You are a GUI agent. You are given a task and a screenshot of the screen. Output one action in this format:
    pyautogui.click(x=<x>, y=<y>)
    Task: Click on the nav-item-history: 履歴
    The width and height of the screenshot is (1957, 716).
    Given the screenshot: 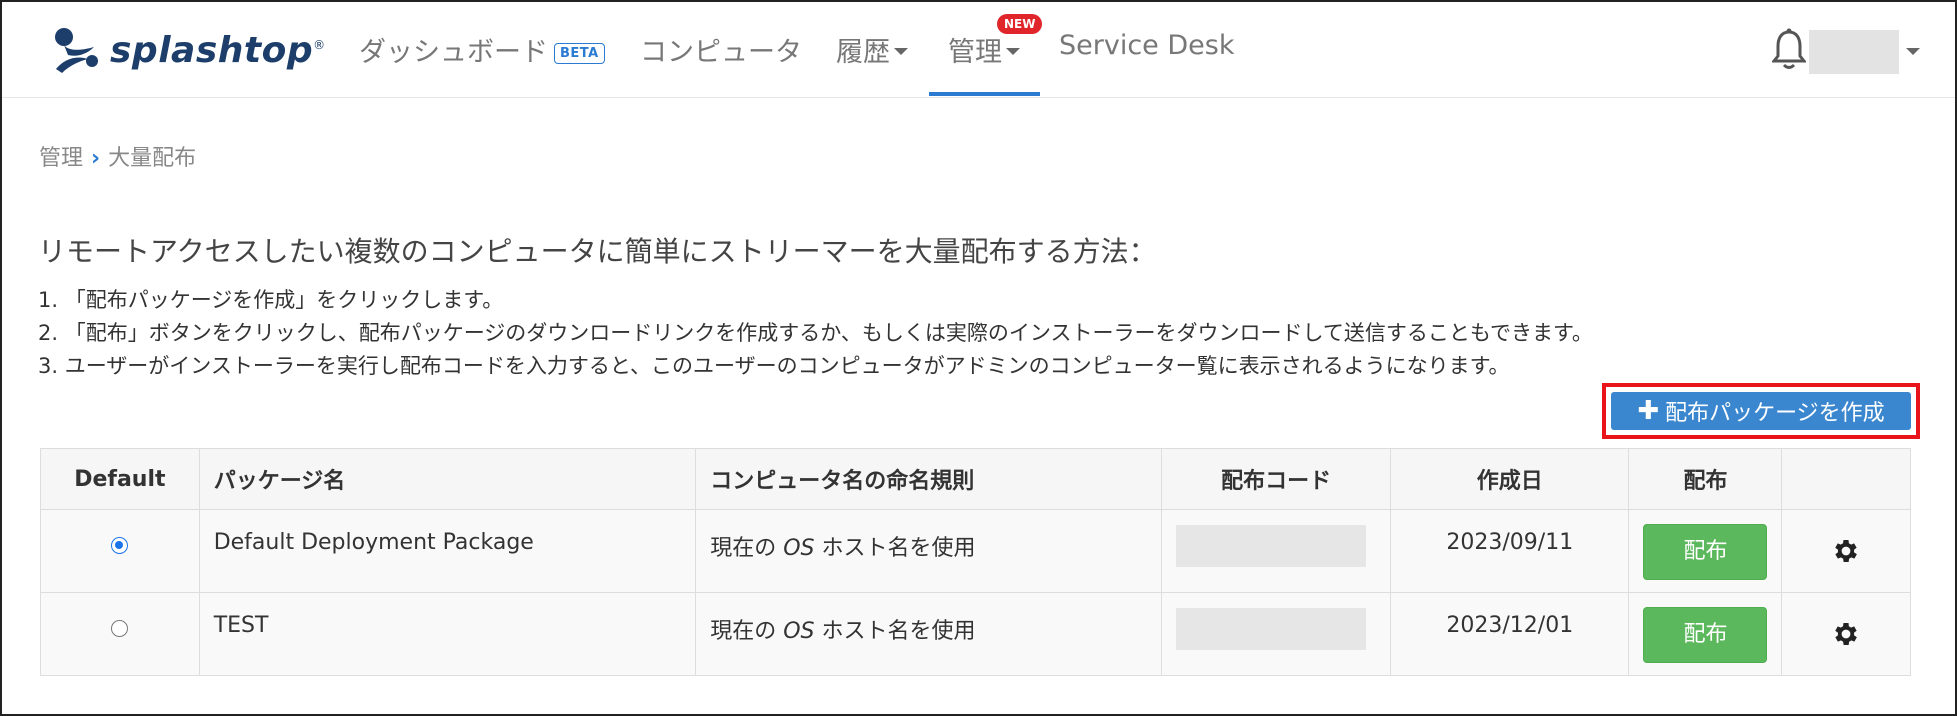 What is the action you would take?
    pyautogui.click(x=872, y=49)
    